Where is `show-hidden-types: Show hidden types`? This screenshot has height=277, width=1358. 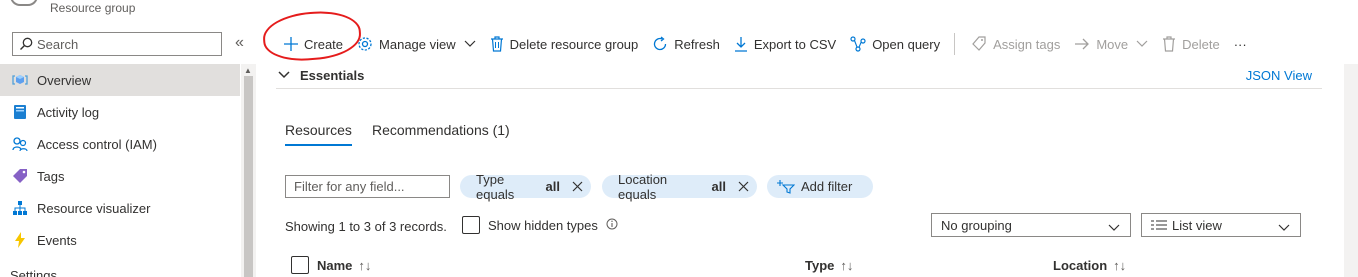 show-hidden-types: Show hidden types is located at coordinates (540, 225).